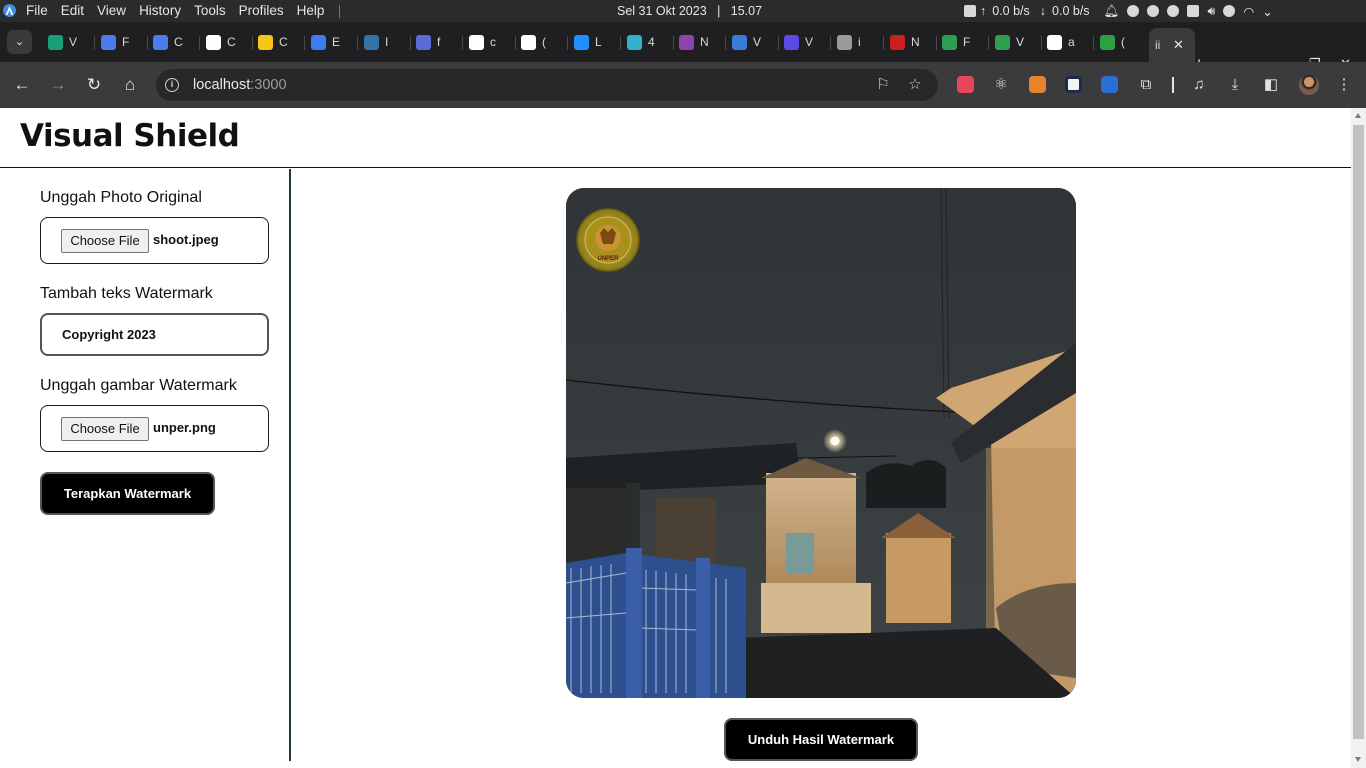 Image resolution: width=1366 pixels, height=768 pixels. What do you see at coordinates (915, 85) in the screenshot?
I see `bookmark-star-icon: ☆` at bounding box center [915, 85].